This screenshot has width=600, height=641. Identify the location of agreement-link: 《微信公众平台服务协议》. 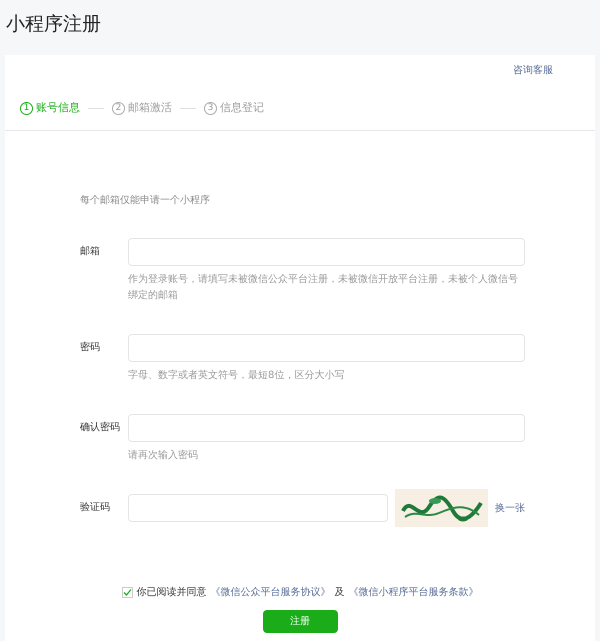
(270, 592).